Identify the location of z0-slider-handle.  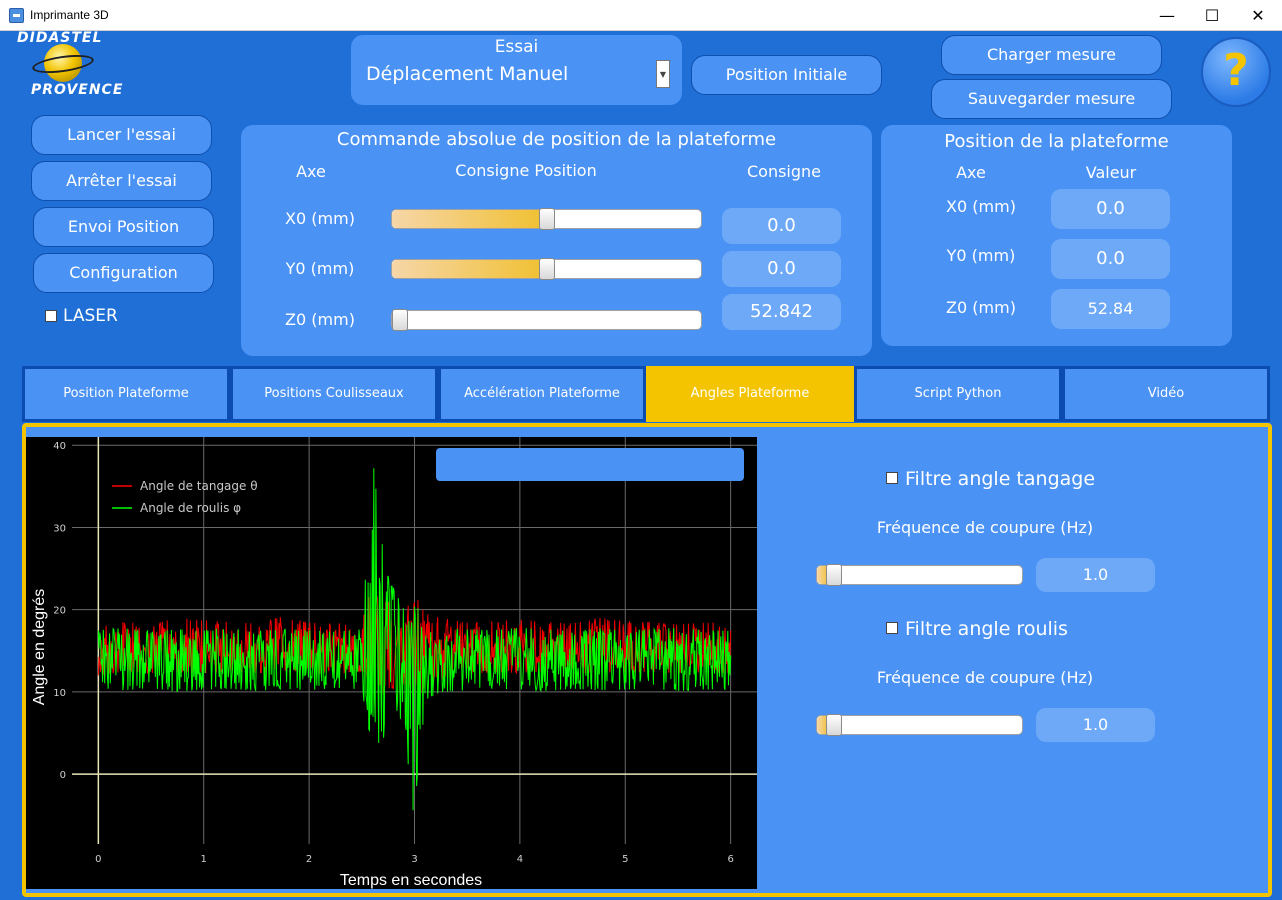
(400, 320).